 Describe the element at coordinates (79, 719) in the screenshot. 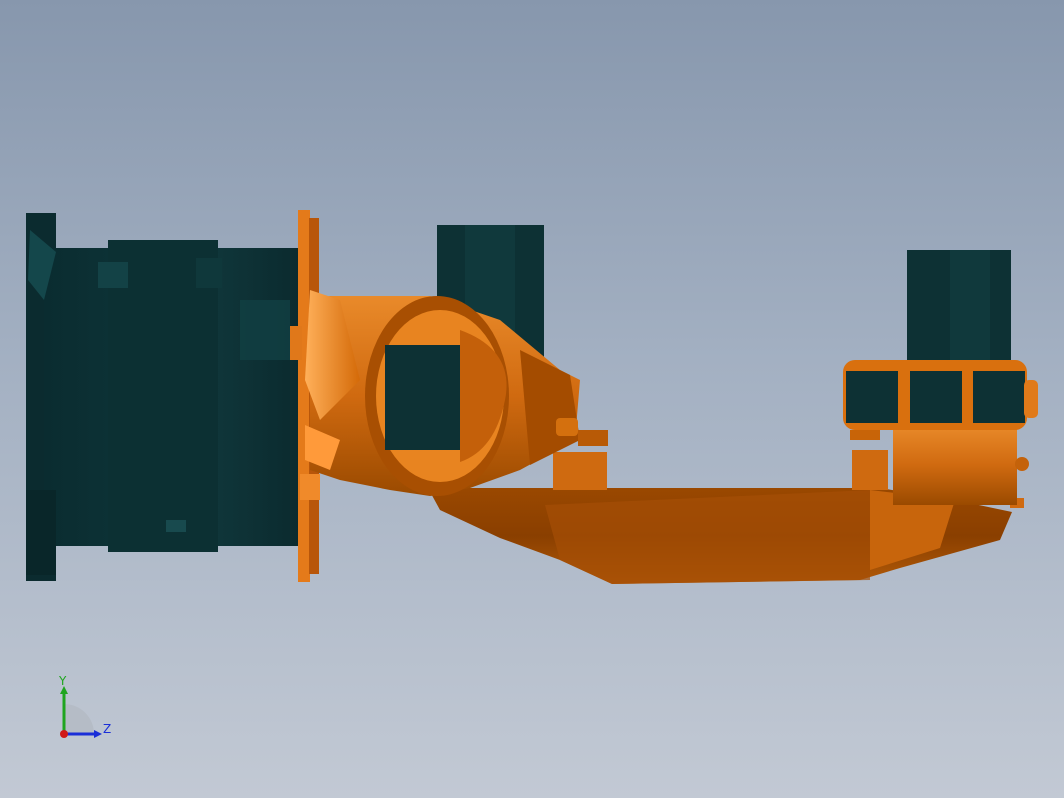

I see `triad-plane` at that location.